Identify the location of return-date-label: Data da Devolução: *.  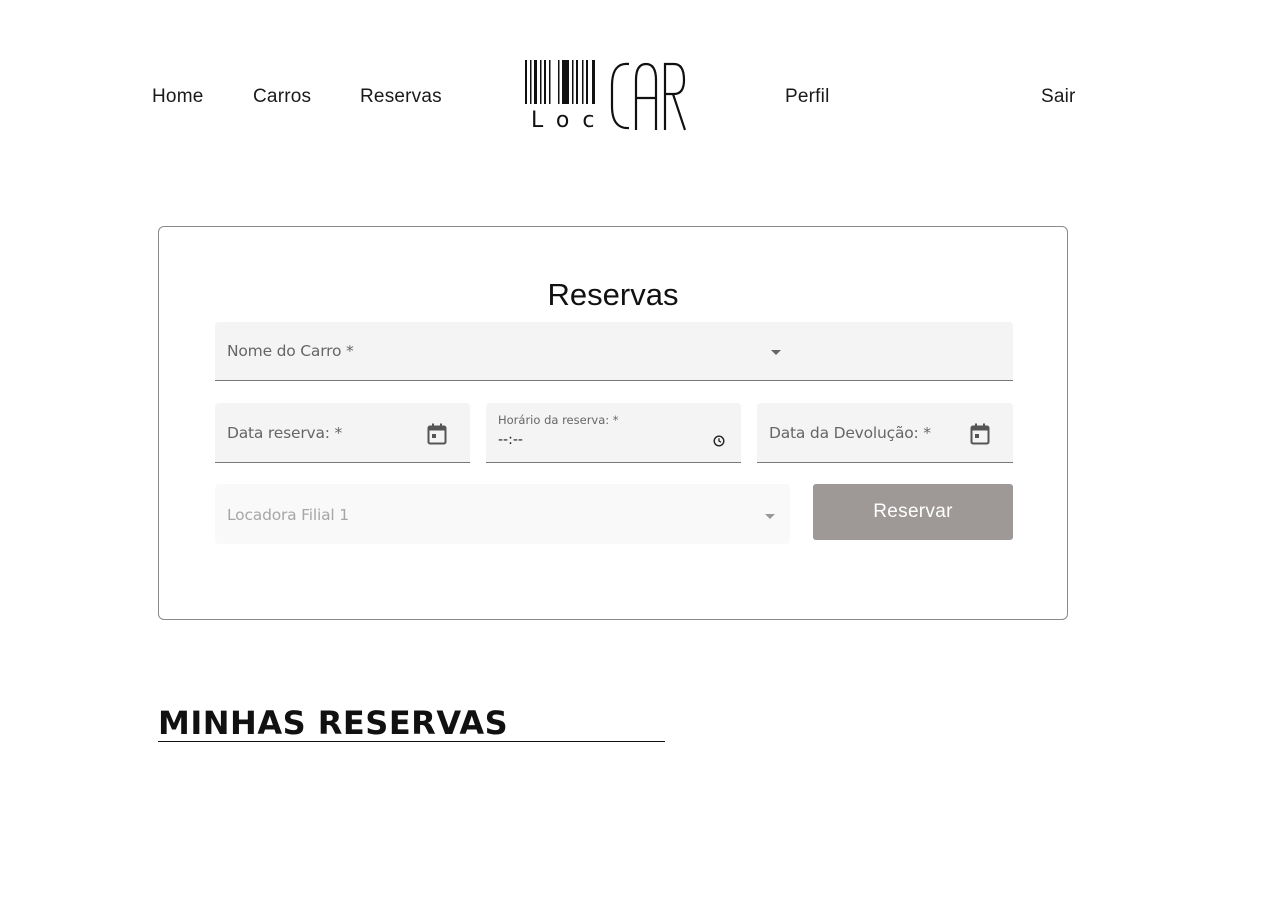
(850, 433).